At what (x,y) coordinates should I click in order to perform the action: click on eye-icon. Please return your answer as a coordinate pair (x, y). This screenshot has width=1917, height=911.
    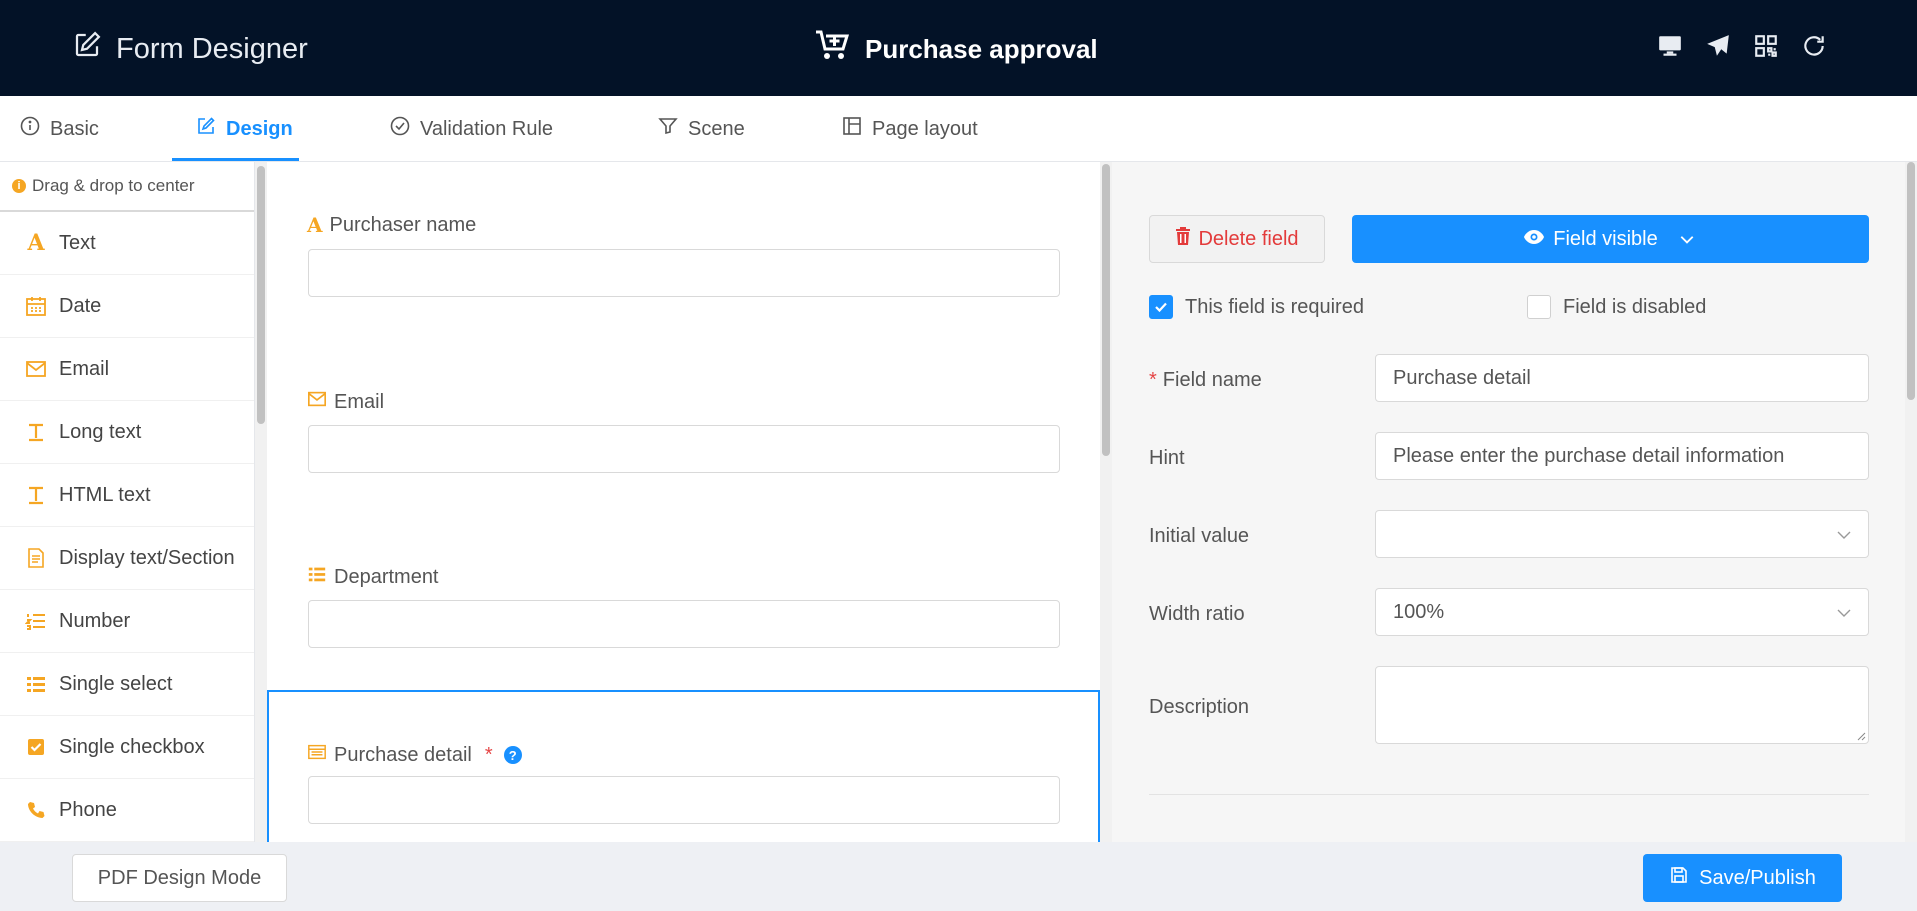
    Looking at the image, I should click on (1534, 239).